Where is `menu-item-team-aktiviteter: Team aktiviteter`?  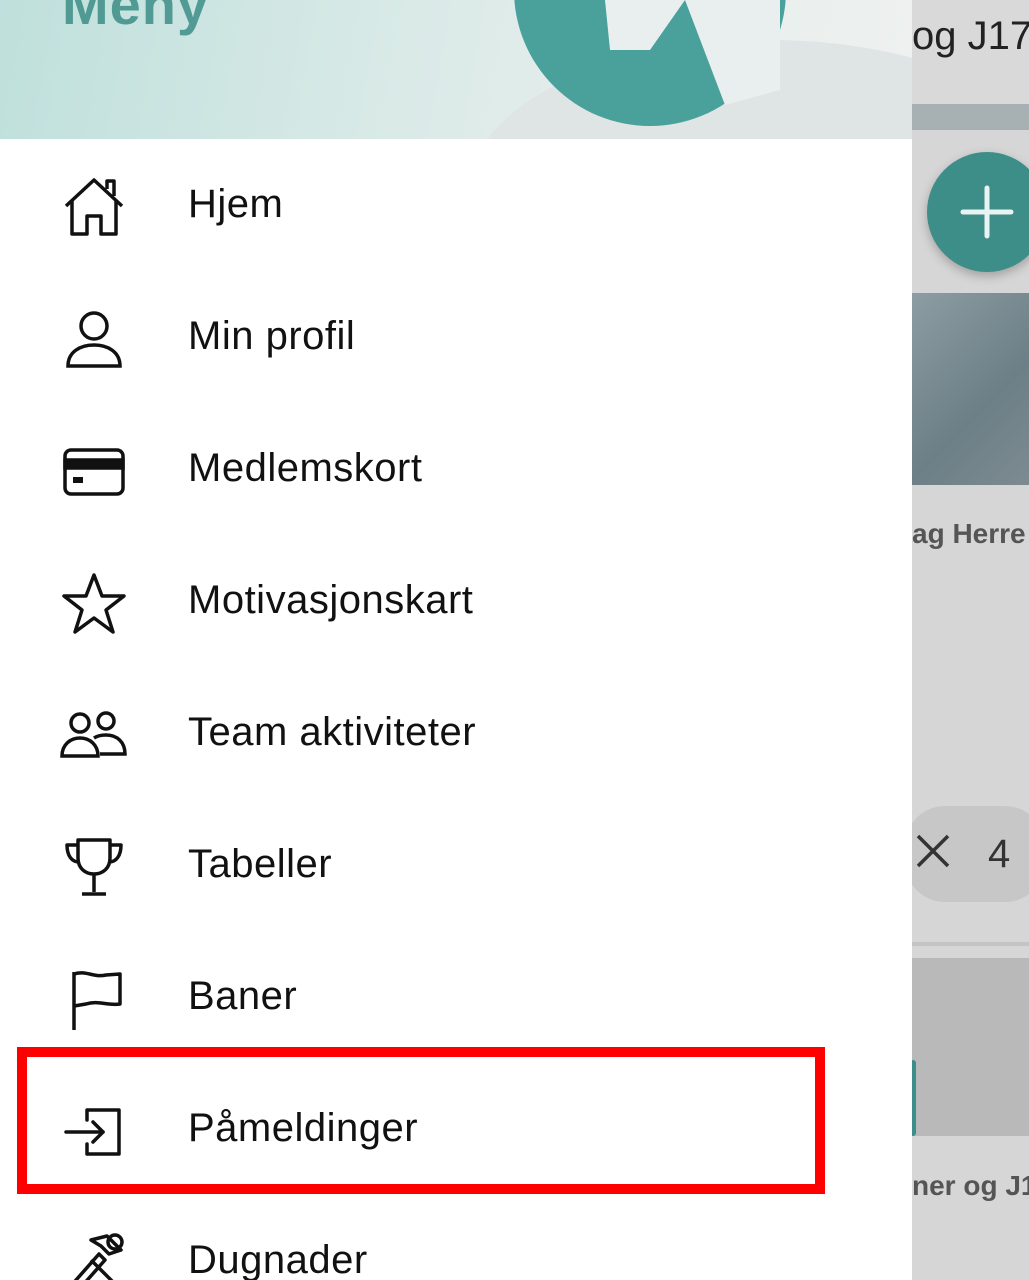 menu-item-team-aktiviteter: Team aktiviteter is located at coordinates (456, 734).